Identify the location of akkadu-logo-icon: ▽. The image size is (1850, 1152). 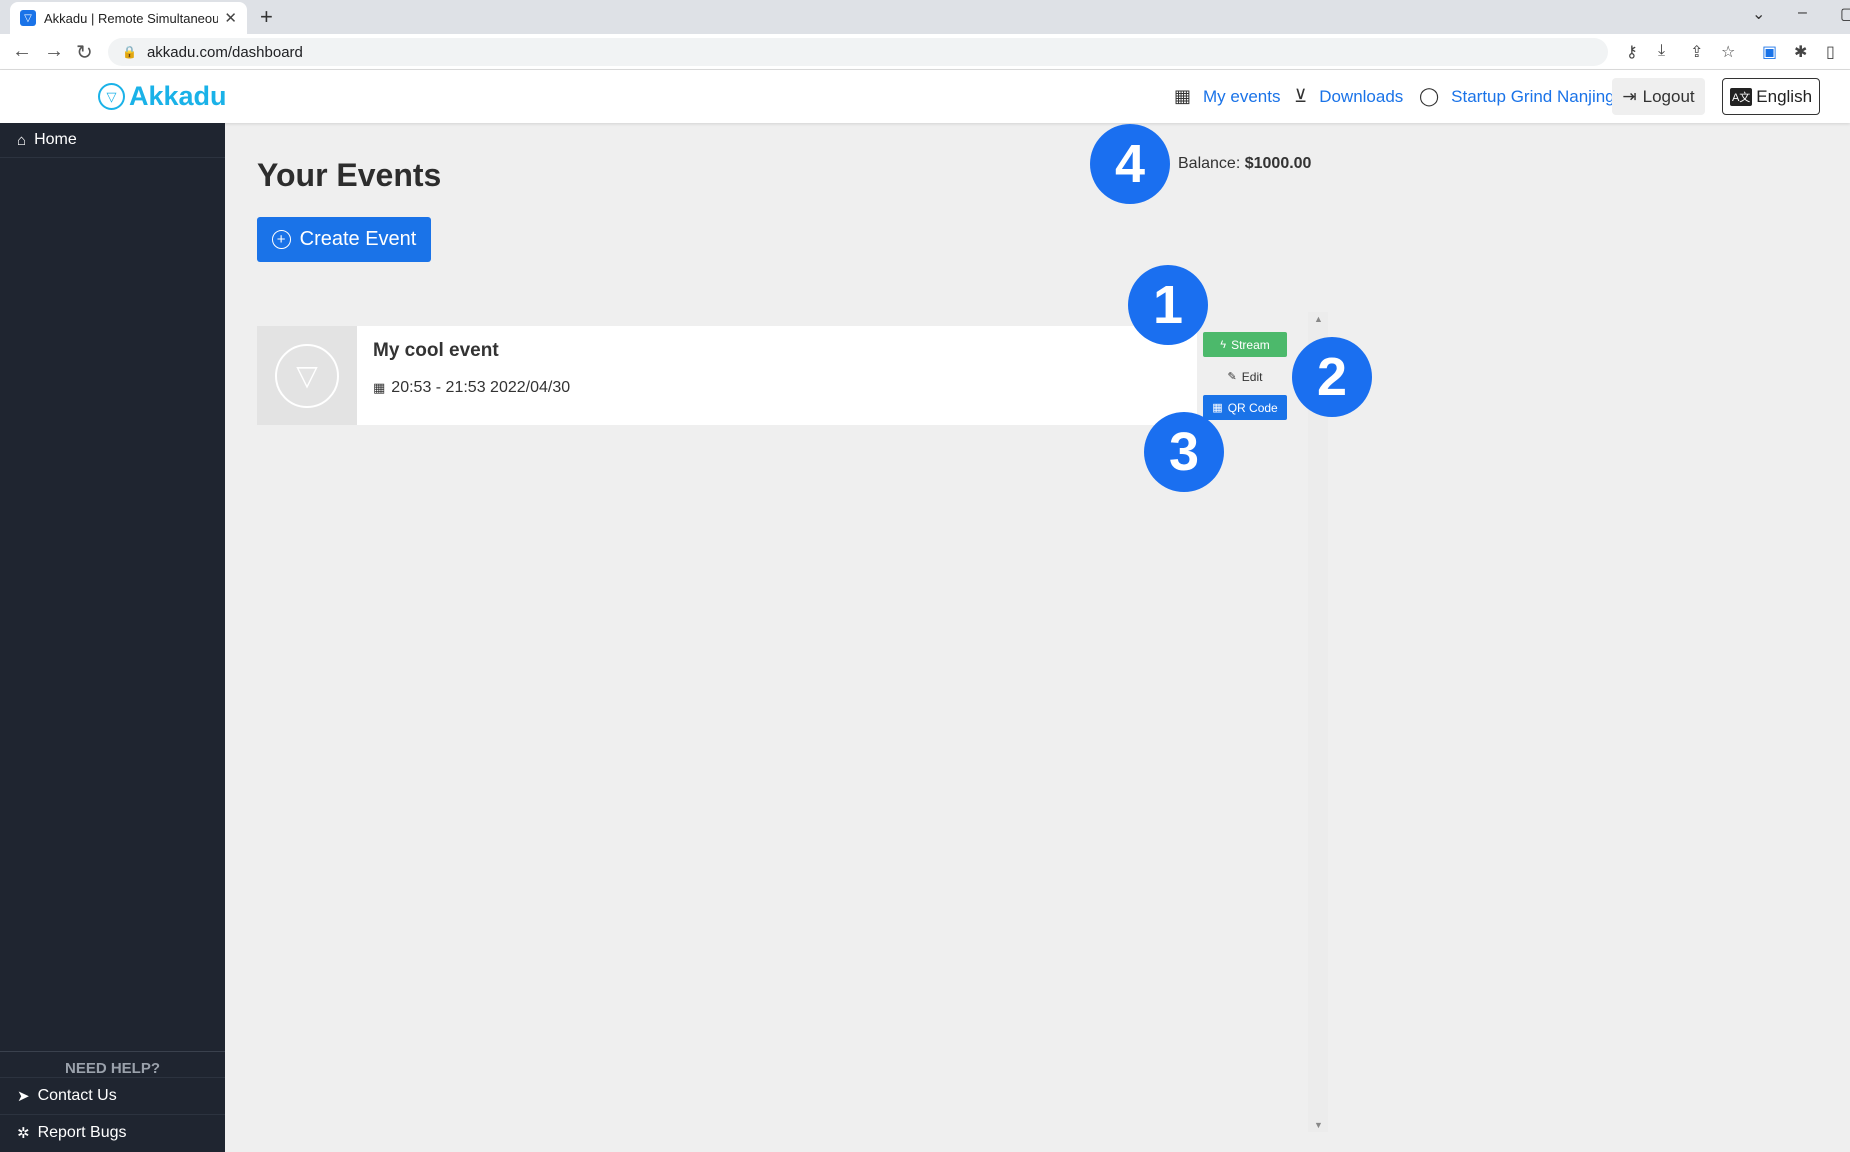
(111, 96).